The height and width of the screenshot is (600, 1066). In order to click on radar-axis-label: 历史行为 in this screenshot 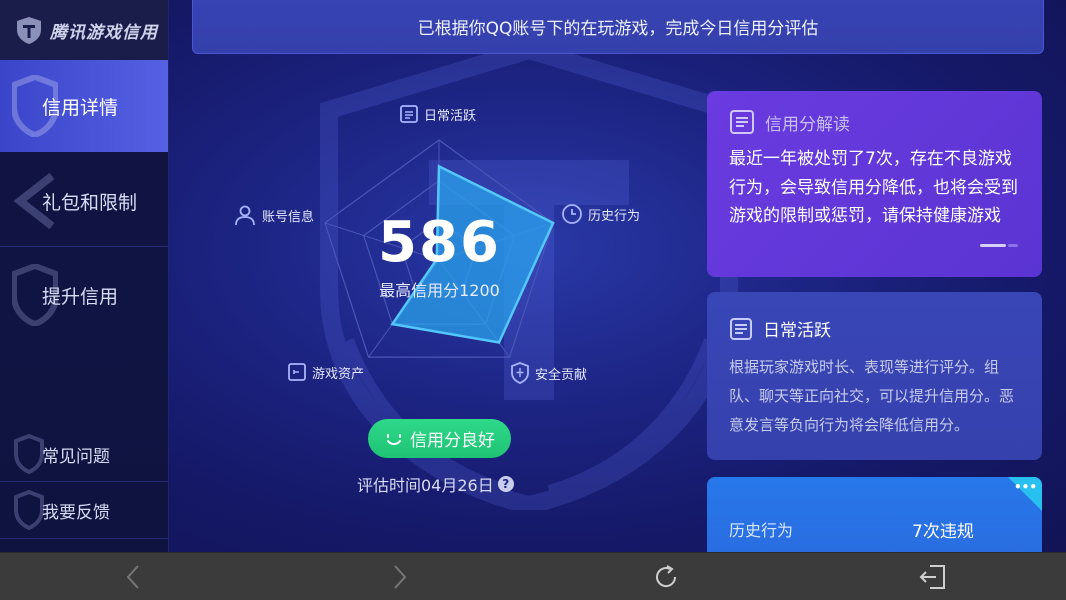, I will do `click(614, 216)`.